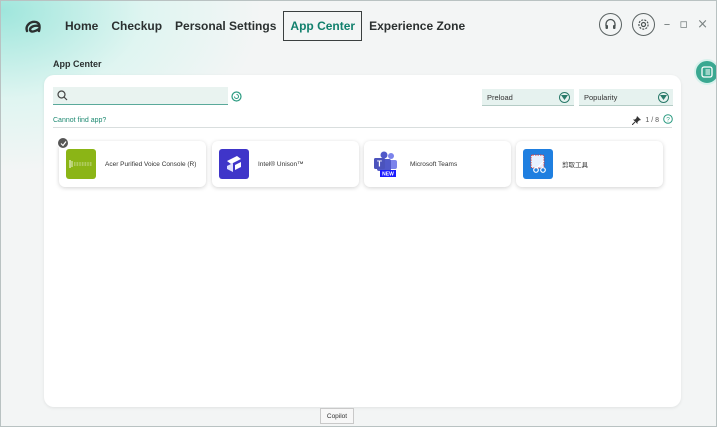 The height and width of the screenshot is (427, 717). What do you see at coordinates (702, 24) in the screenshot?
I see `close-button: ×` at bounding box center [702, 24].